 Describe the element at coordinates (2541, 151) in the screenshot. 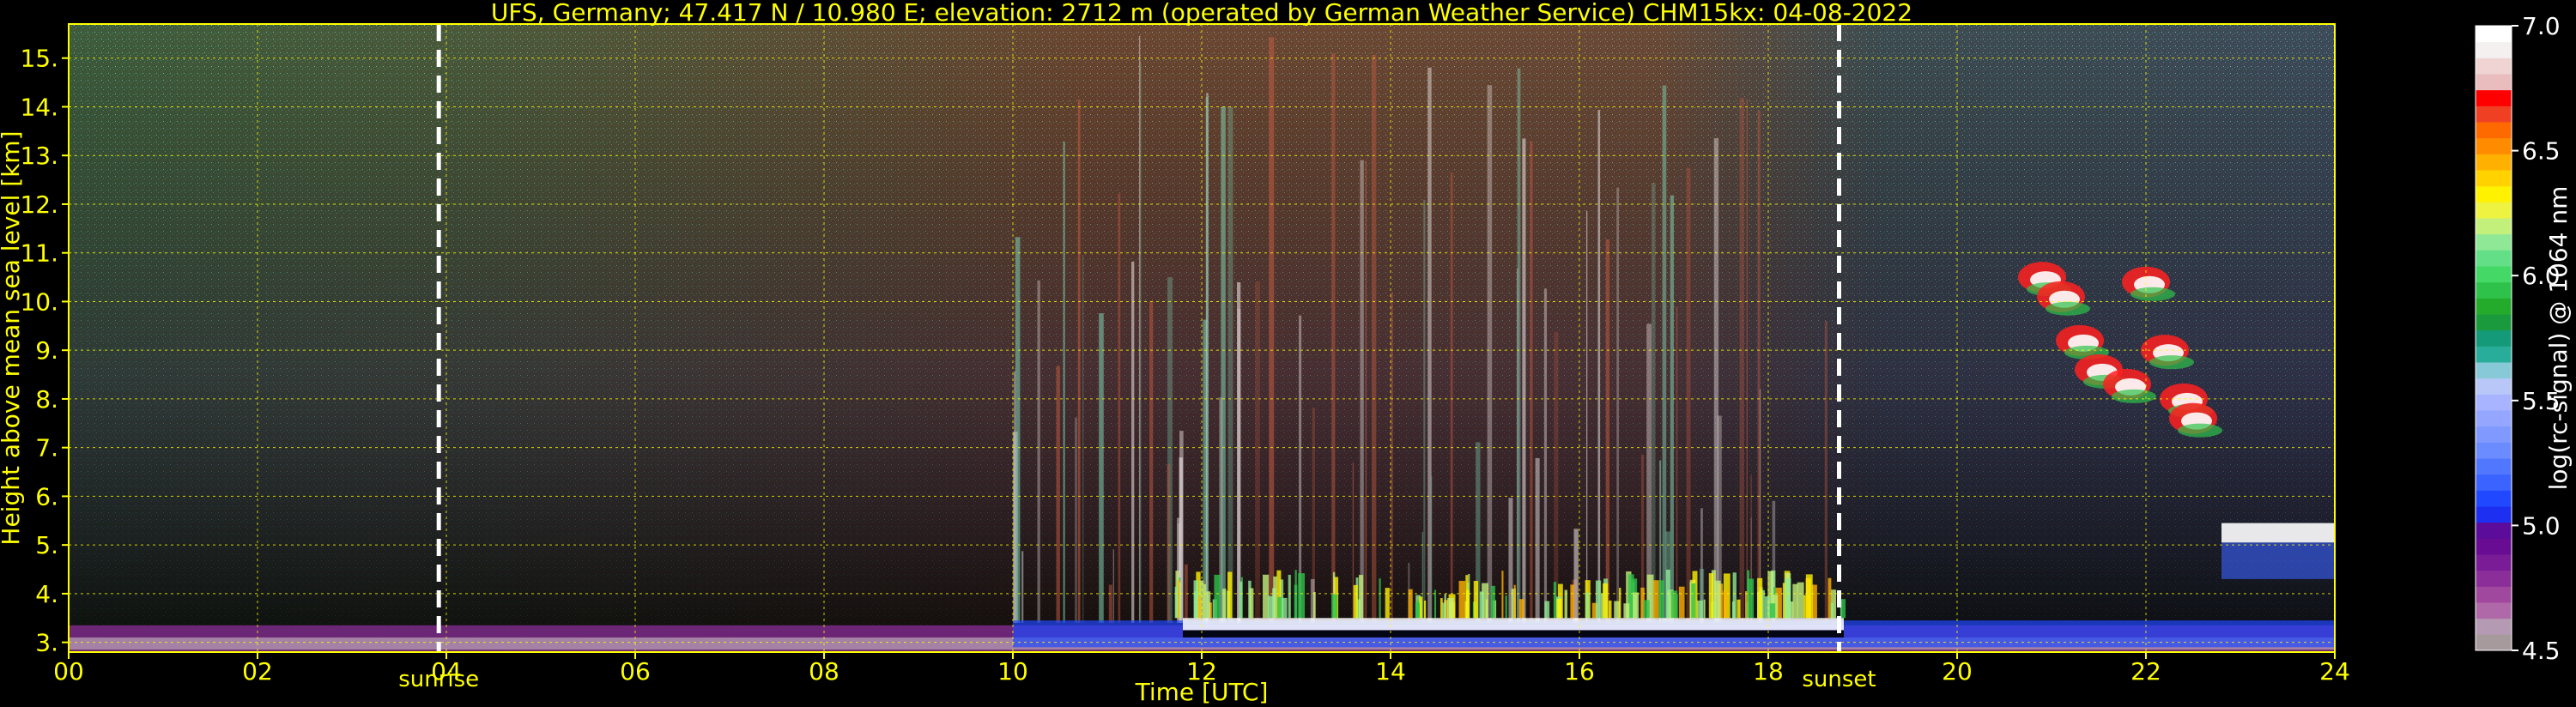

I see `colorbar-tick-label: 6.5` at that location.